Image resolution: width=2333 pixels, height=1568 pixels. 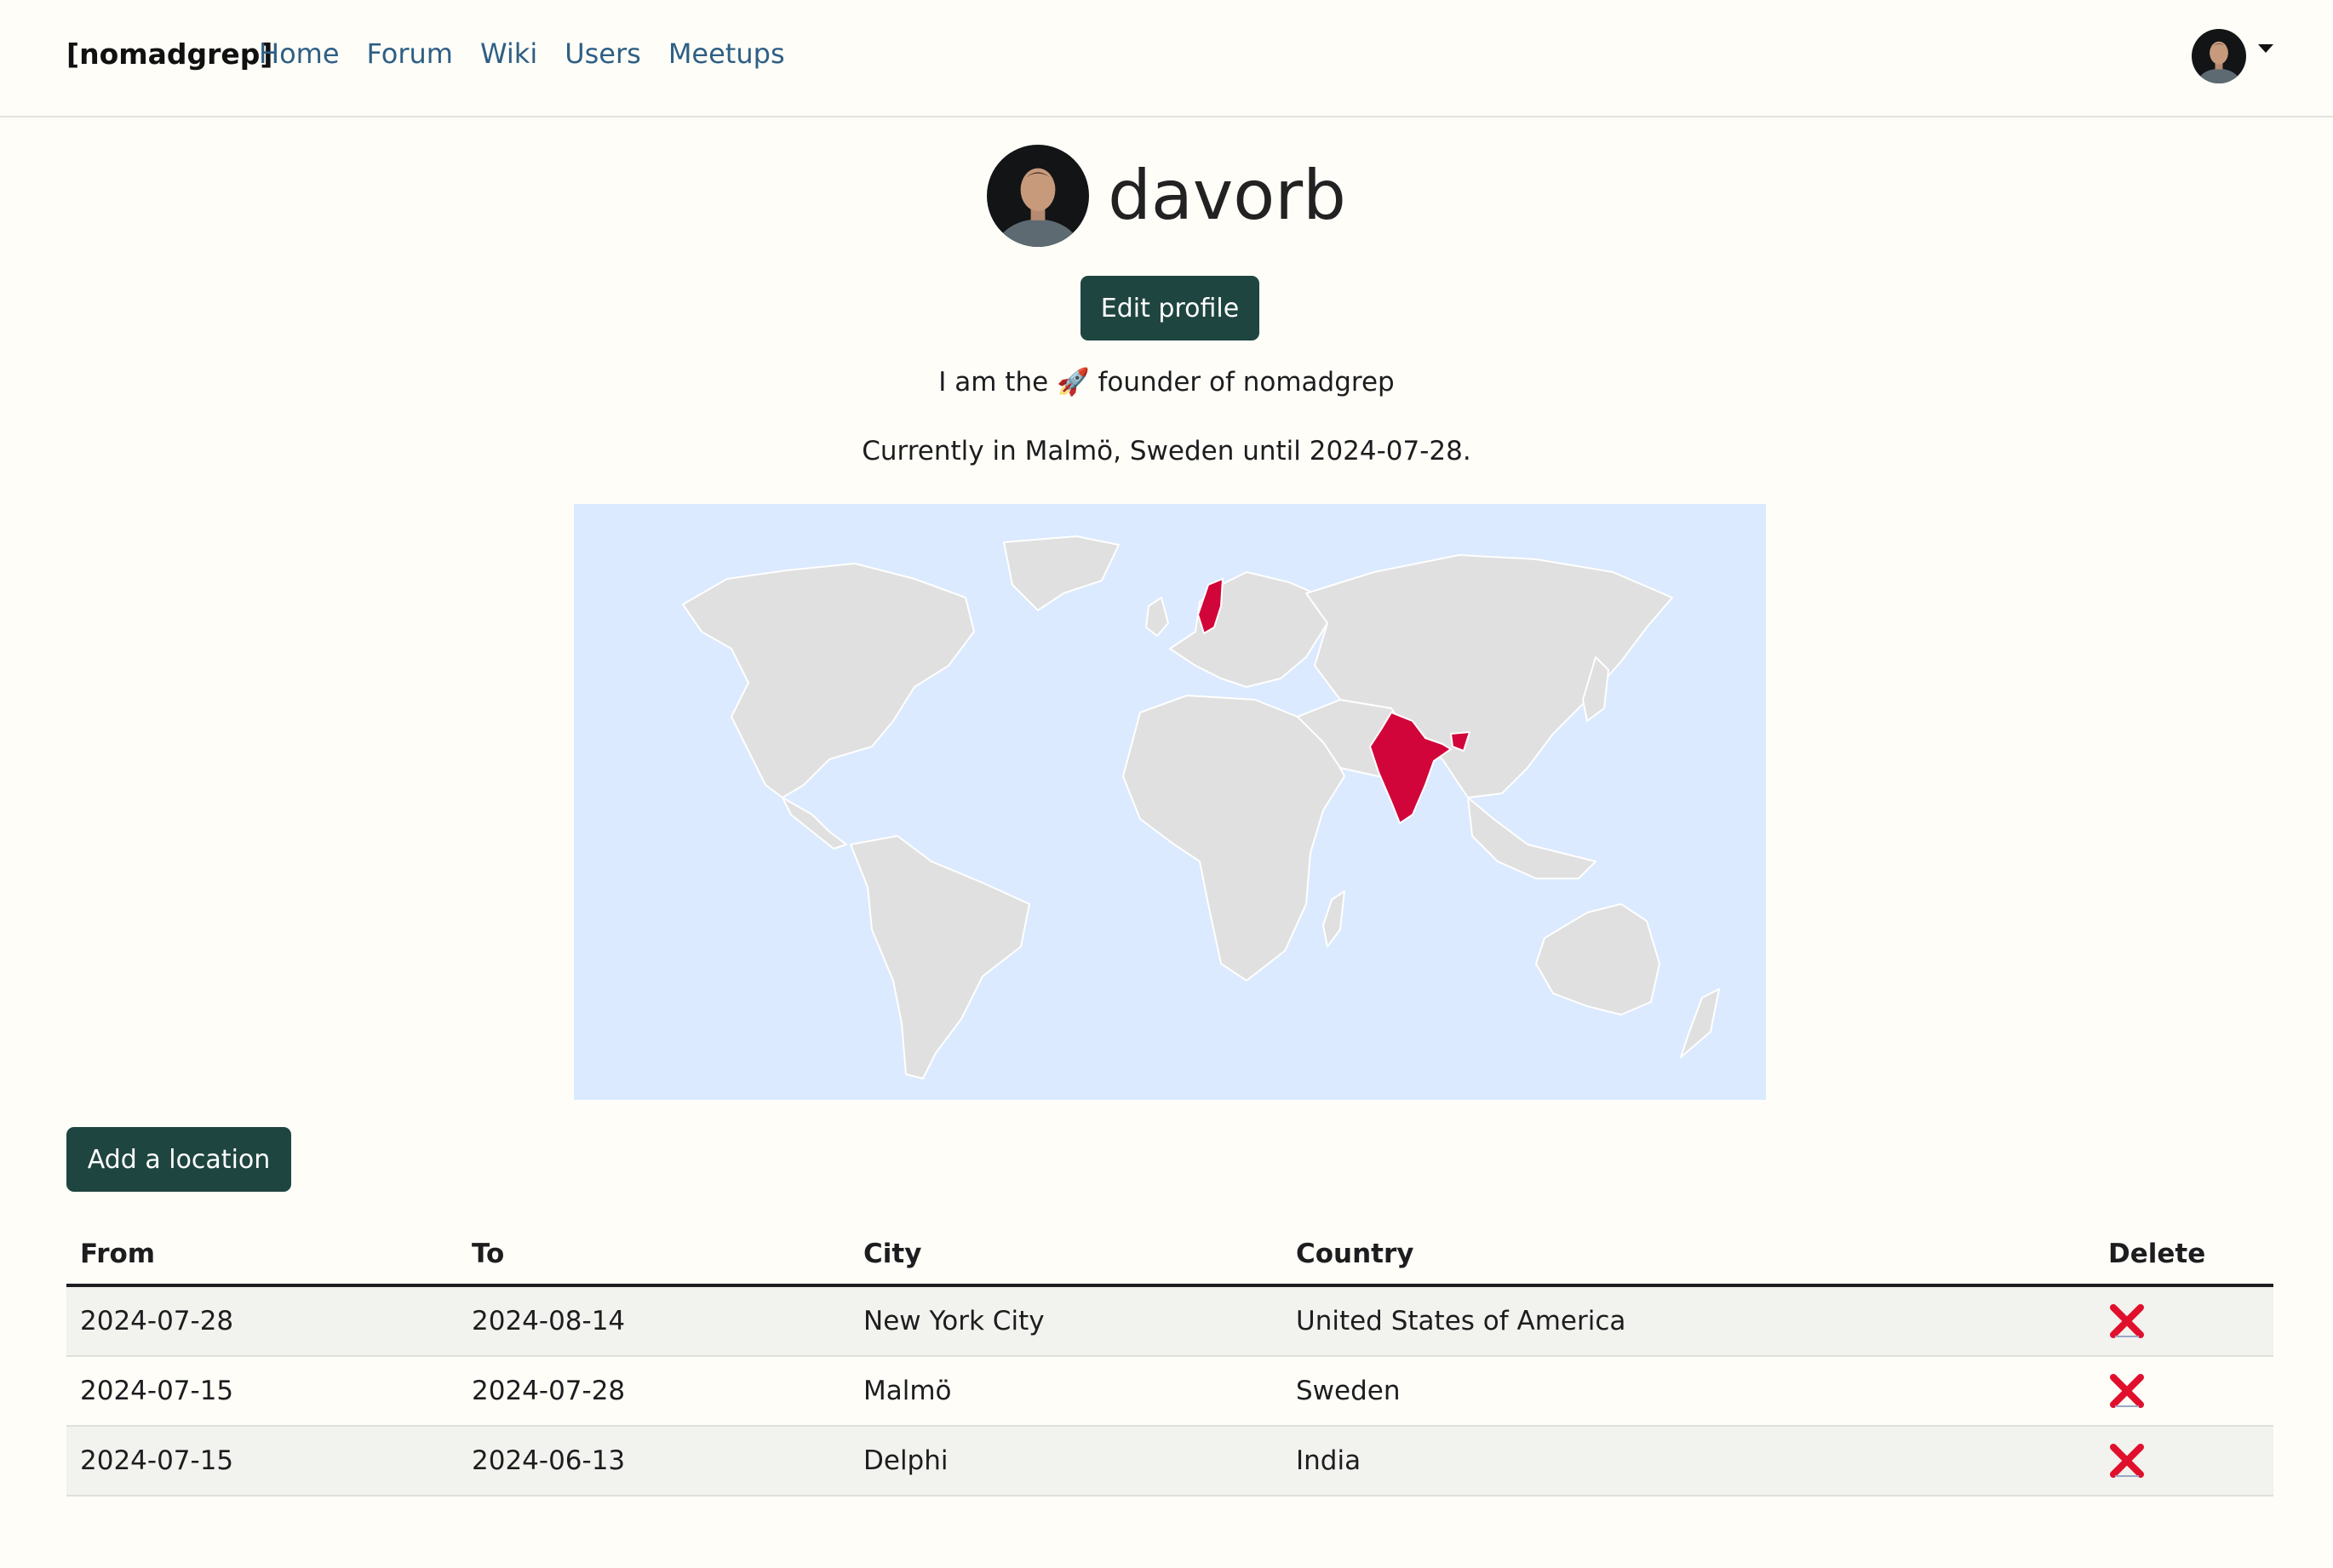 I want to click on cell-to: 2024-07-28, so click(x=654, y=1391).